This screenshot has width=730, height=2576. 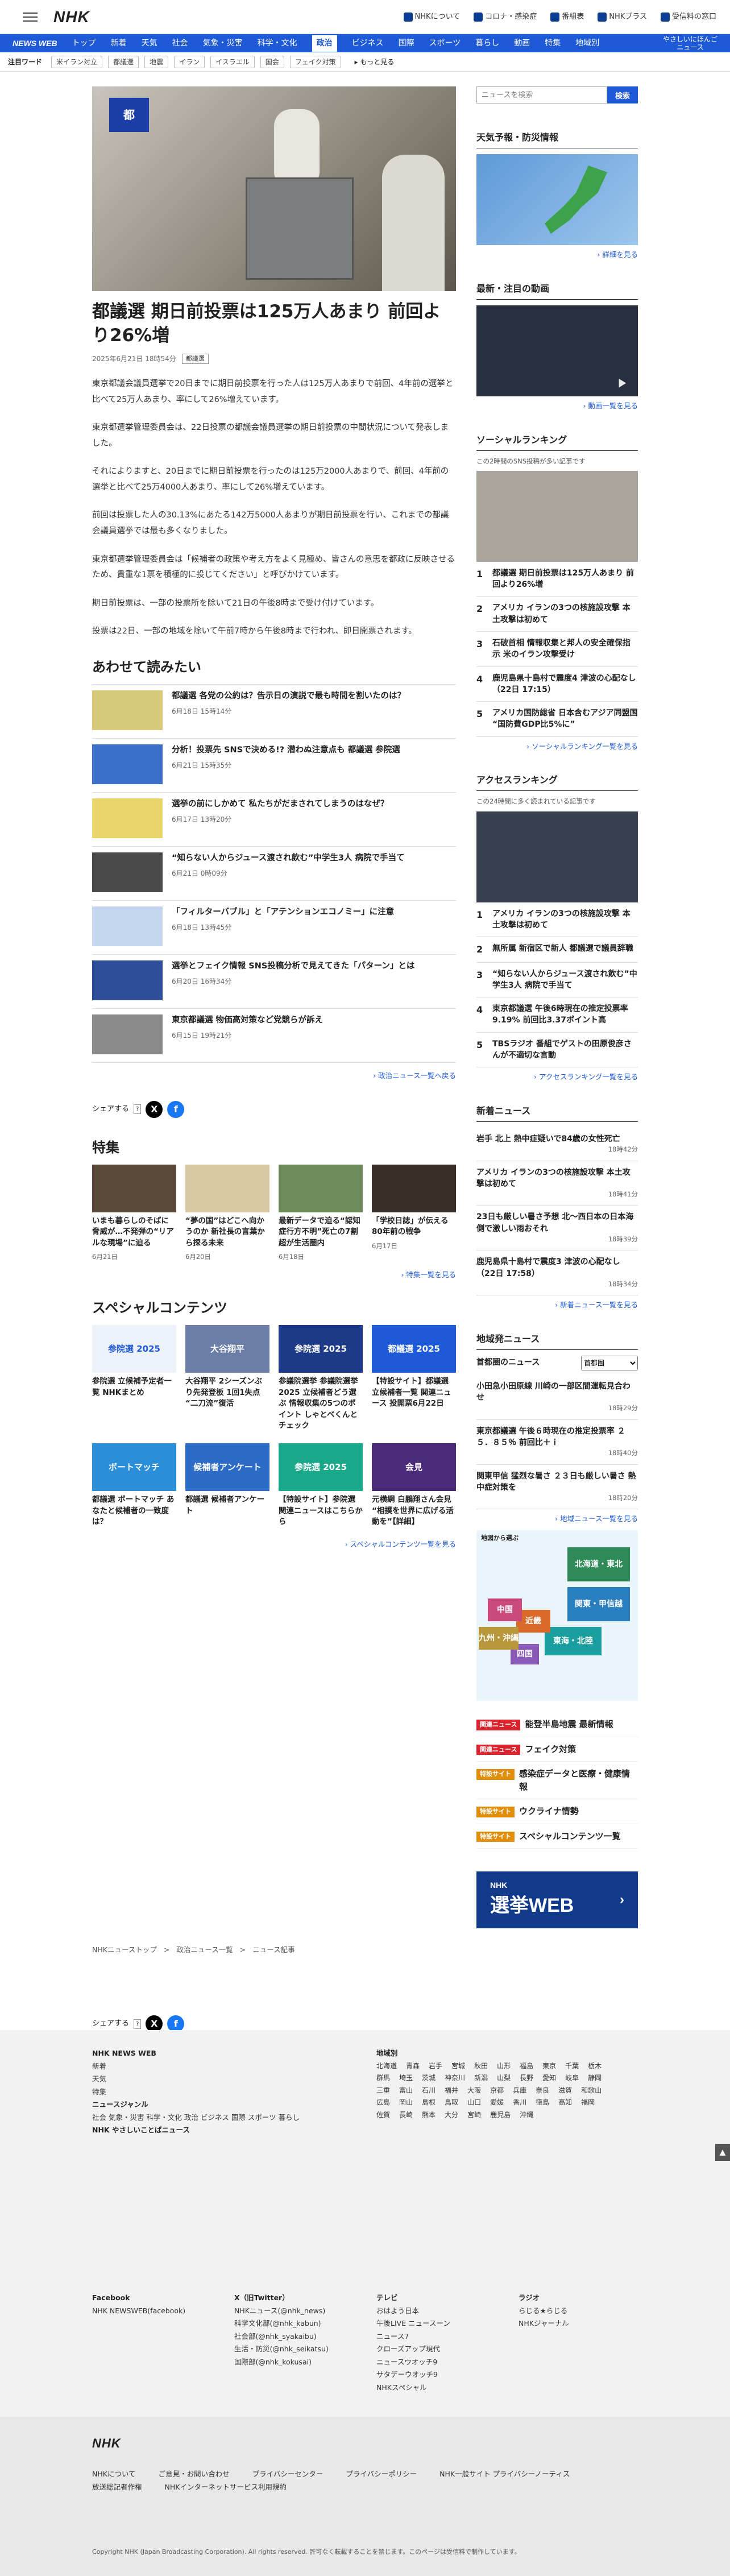 I want to click on related-item: 東京都議選 物価高対策など党競らが訴え 6月15日 19時21分, so click(x=274, y=1036).